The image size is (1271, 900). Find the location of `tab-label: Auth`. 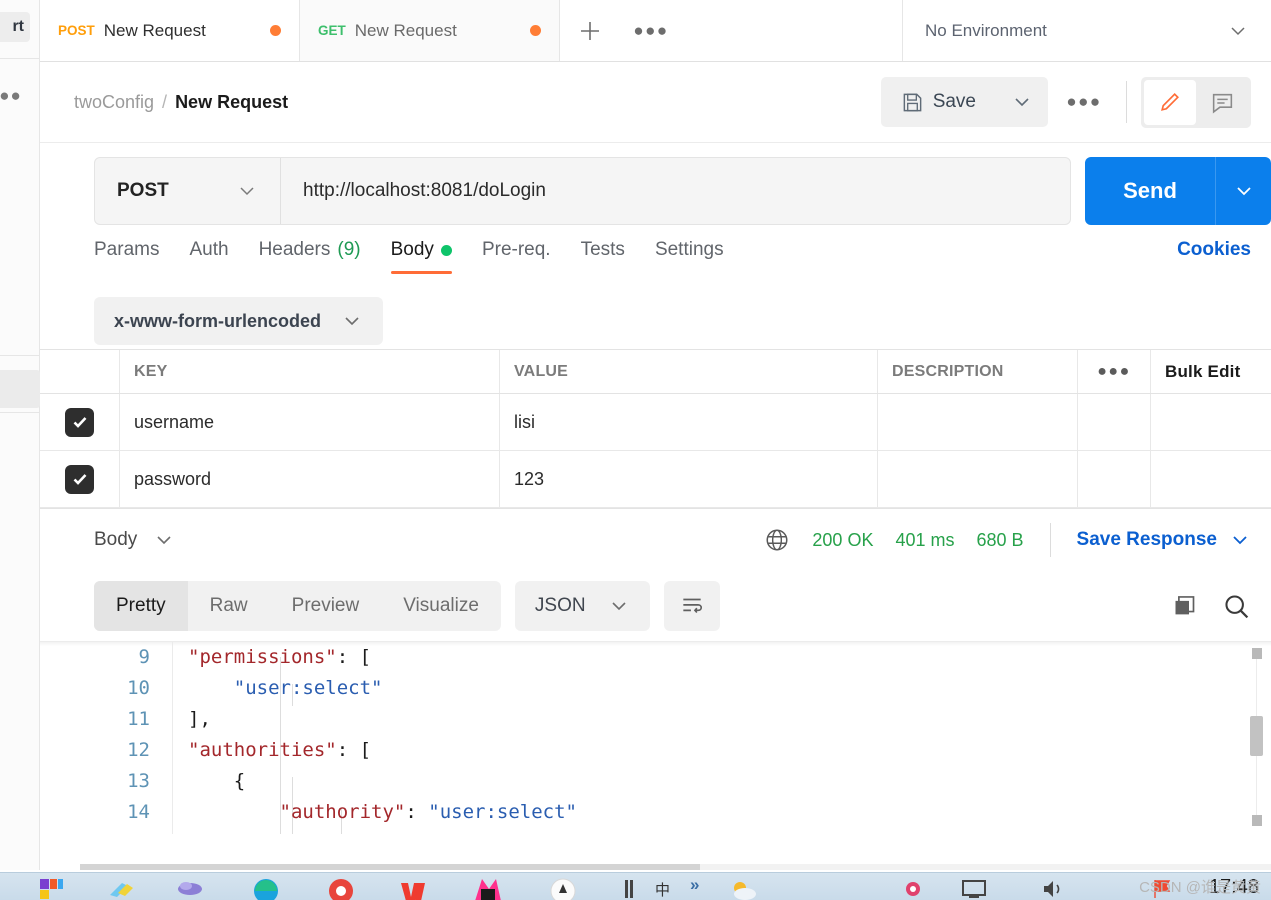

tab-label: Auth is located at coordinates (209, 249).